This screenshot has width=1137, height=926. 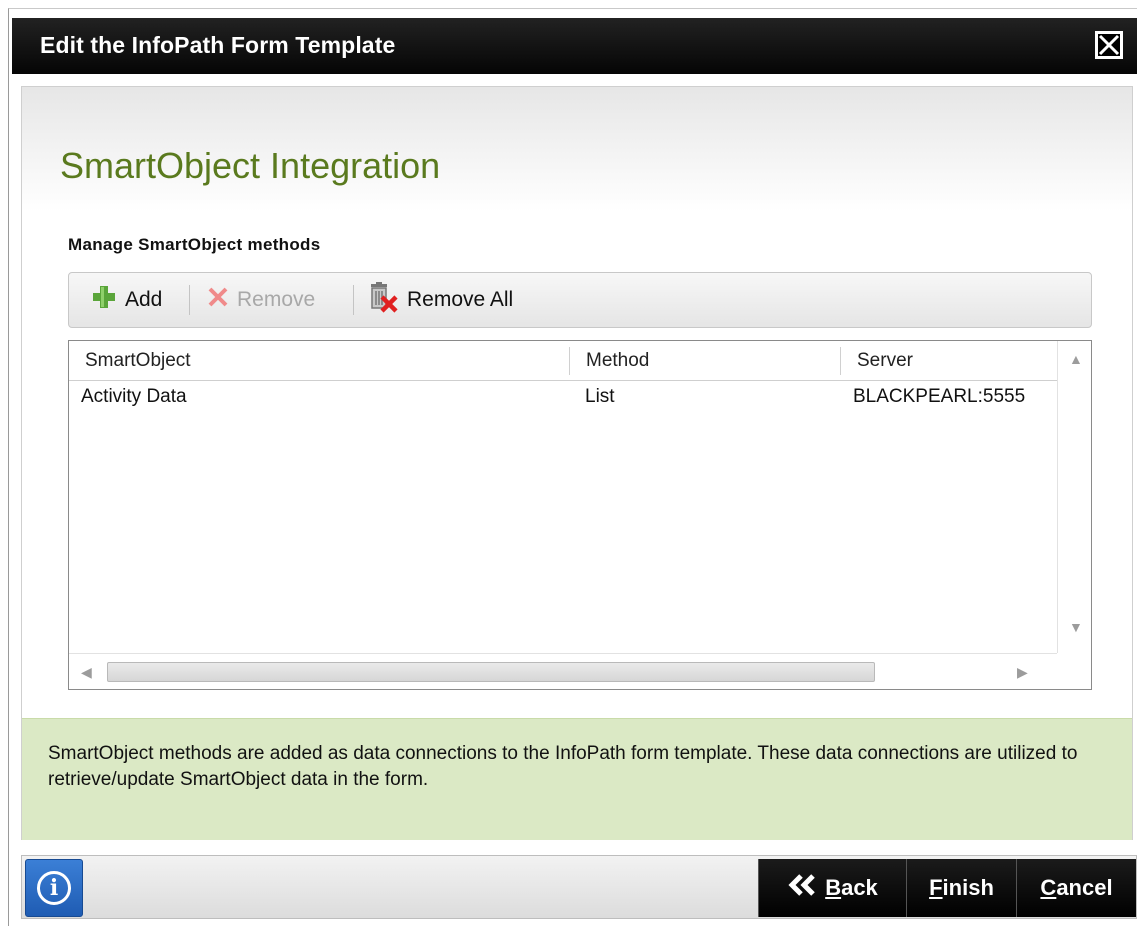 What do you see at coordinates (383, 300) in the screenshot?
I see `remove-all-icon` at bounding box center [383, 300].